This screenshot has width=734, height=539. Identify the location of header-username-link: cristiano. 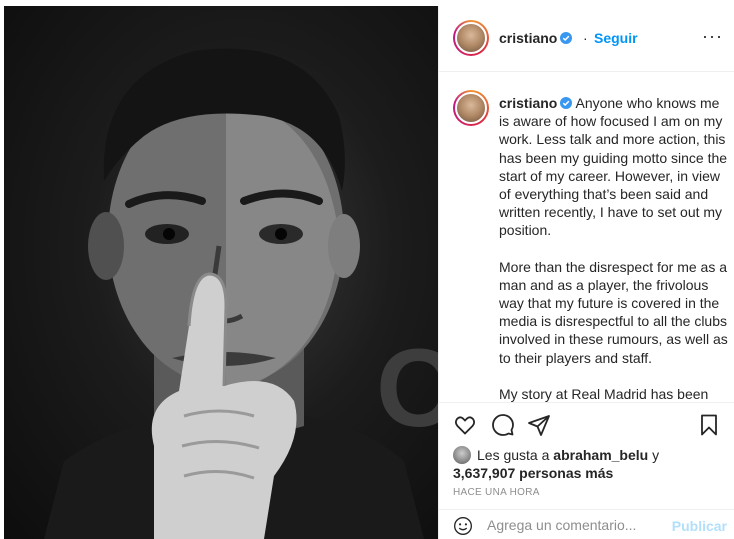
(536, 38).